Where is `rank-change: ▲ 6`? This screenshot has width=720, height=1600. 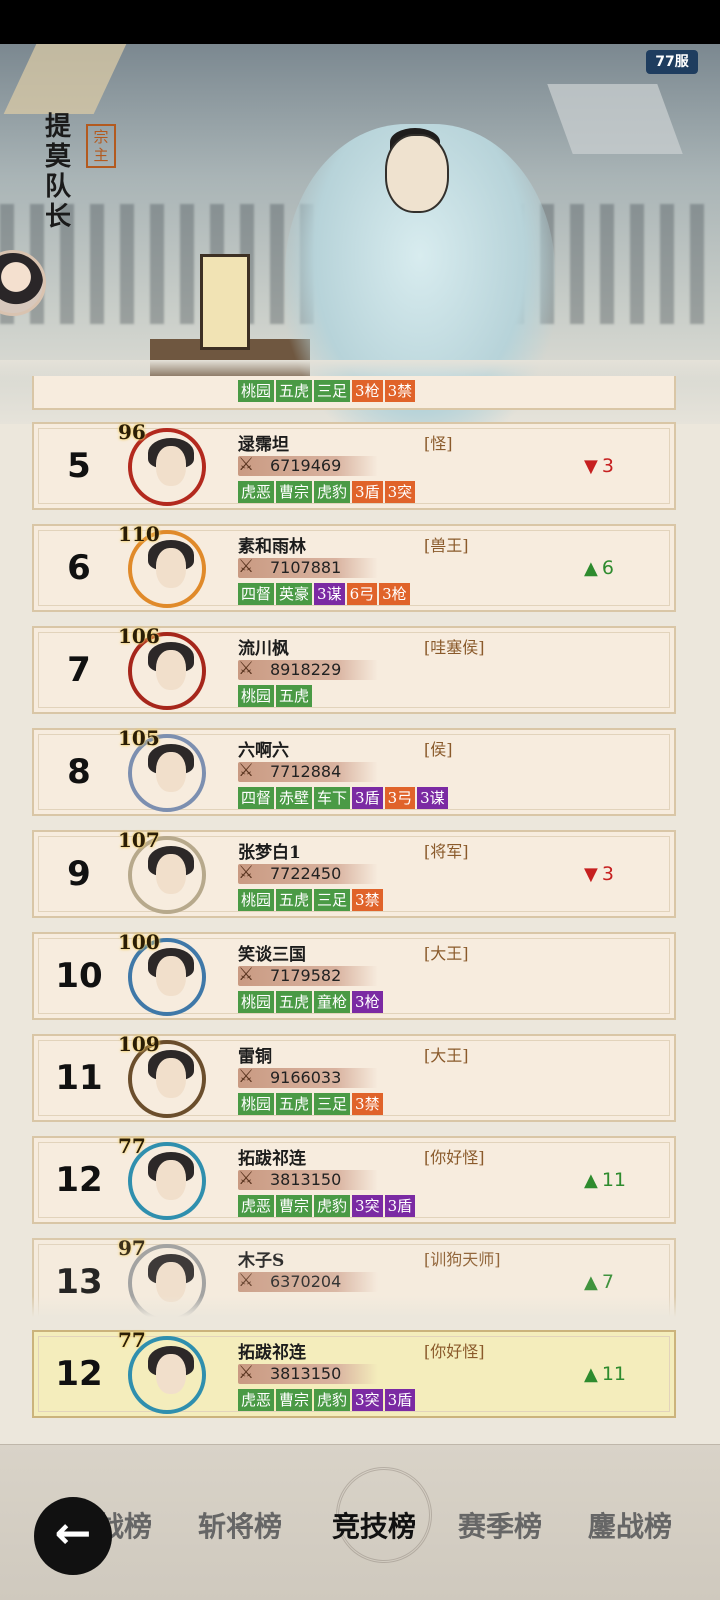
rank-change: ▲ 6 is located at coordinates (599, 568).